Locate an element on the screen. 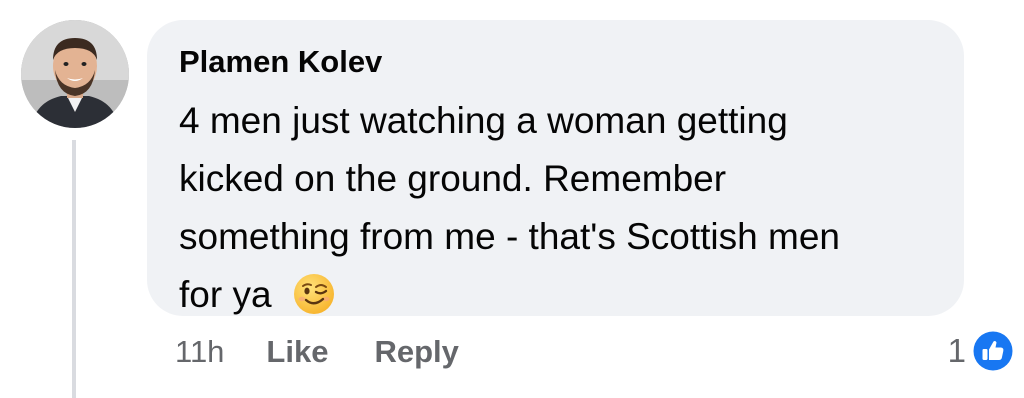  comment-timestamp: 11h is located at coordinates (199, 352).